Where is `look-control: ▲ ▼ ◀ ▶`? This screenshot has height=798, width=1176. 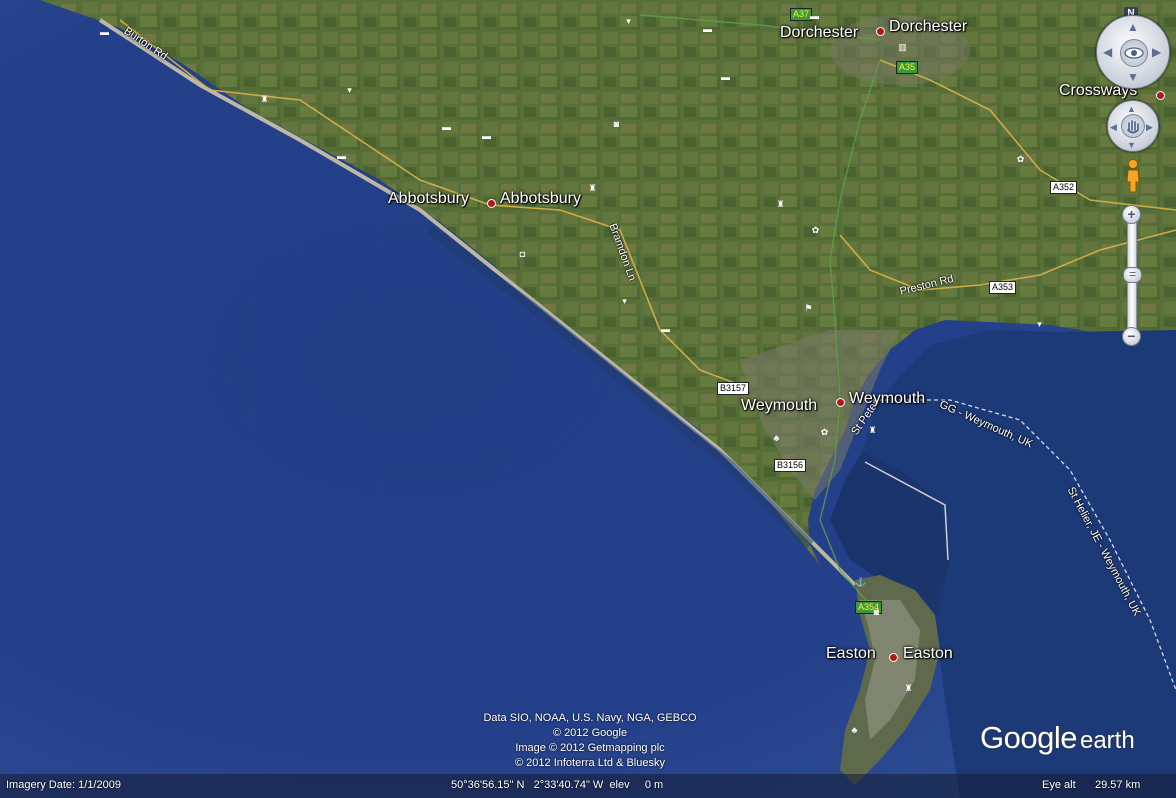 look-control: ▲ ▼ ◀ ▶ is located at coordinates (1133, 52).